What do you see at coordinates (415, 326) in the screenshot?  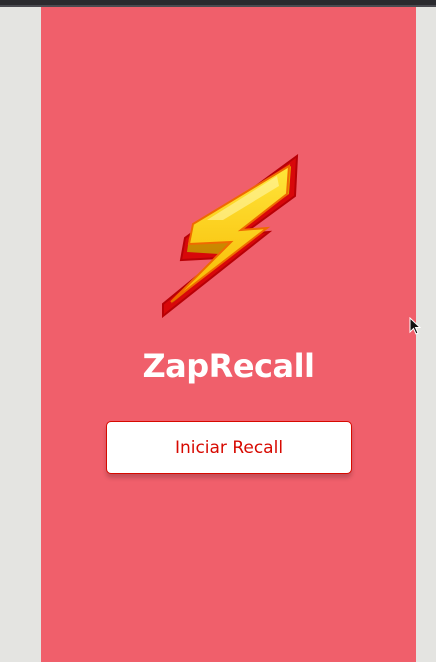 I see `mouse-pointer-icon` at bounding box center [415, 326].